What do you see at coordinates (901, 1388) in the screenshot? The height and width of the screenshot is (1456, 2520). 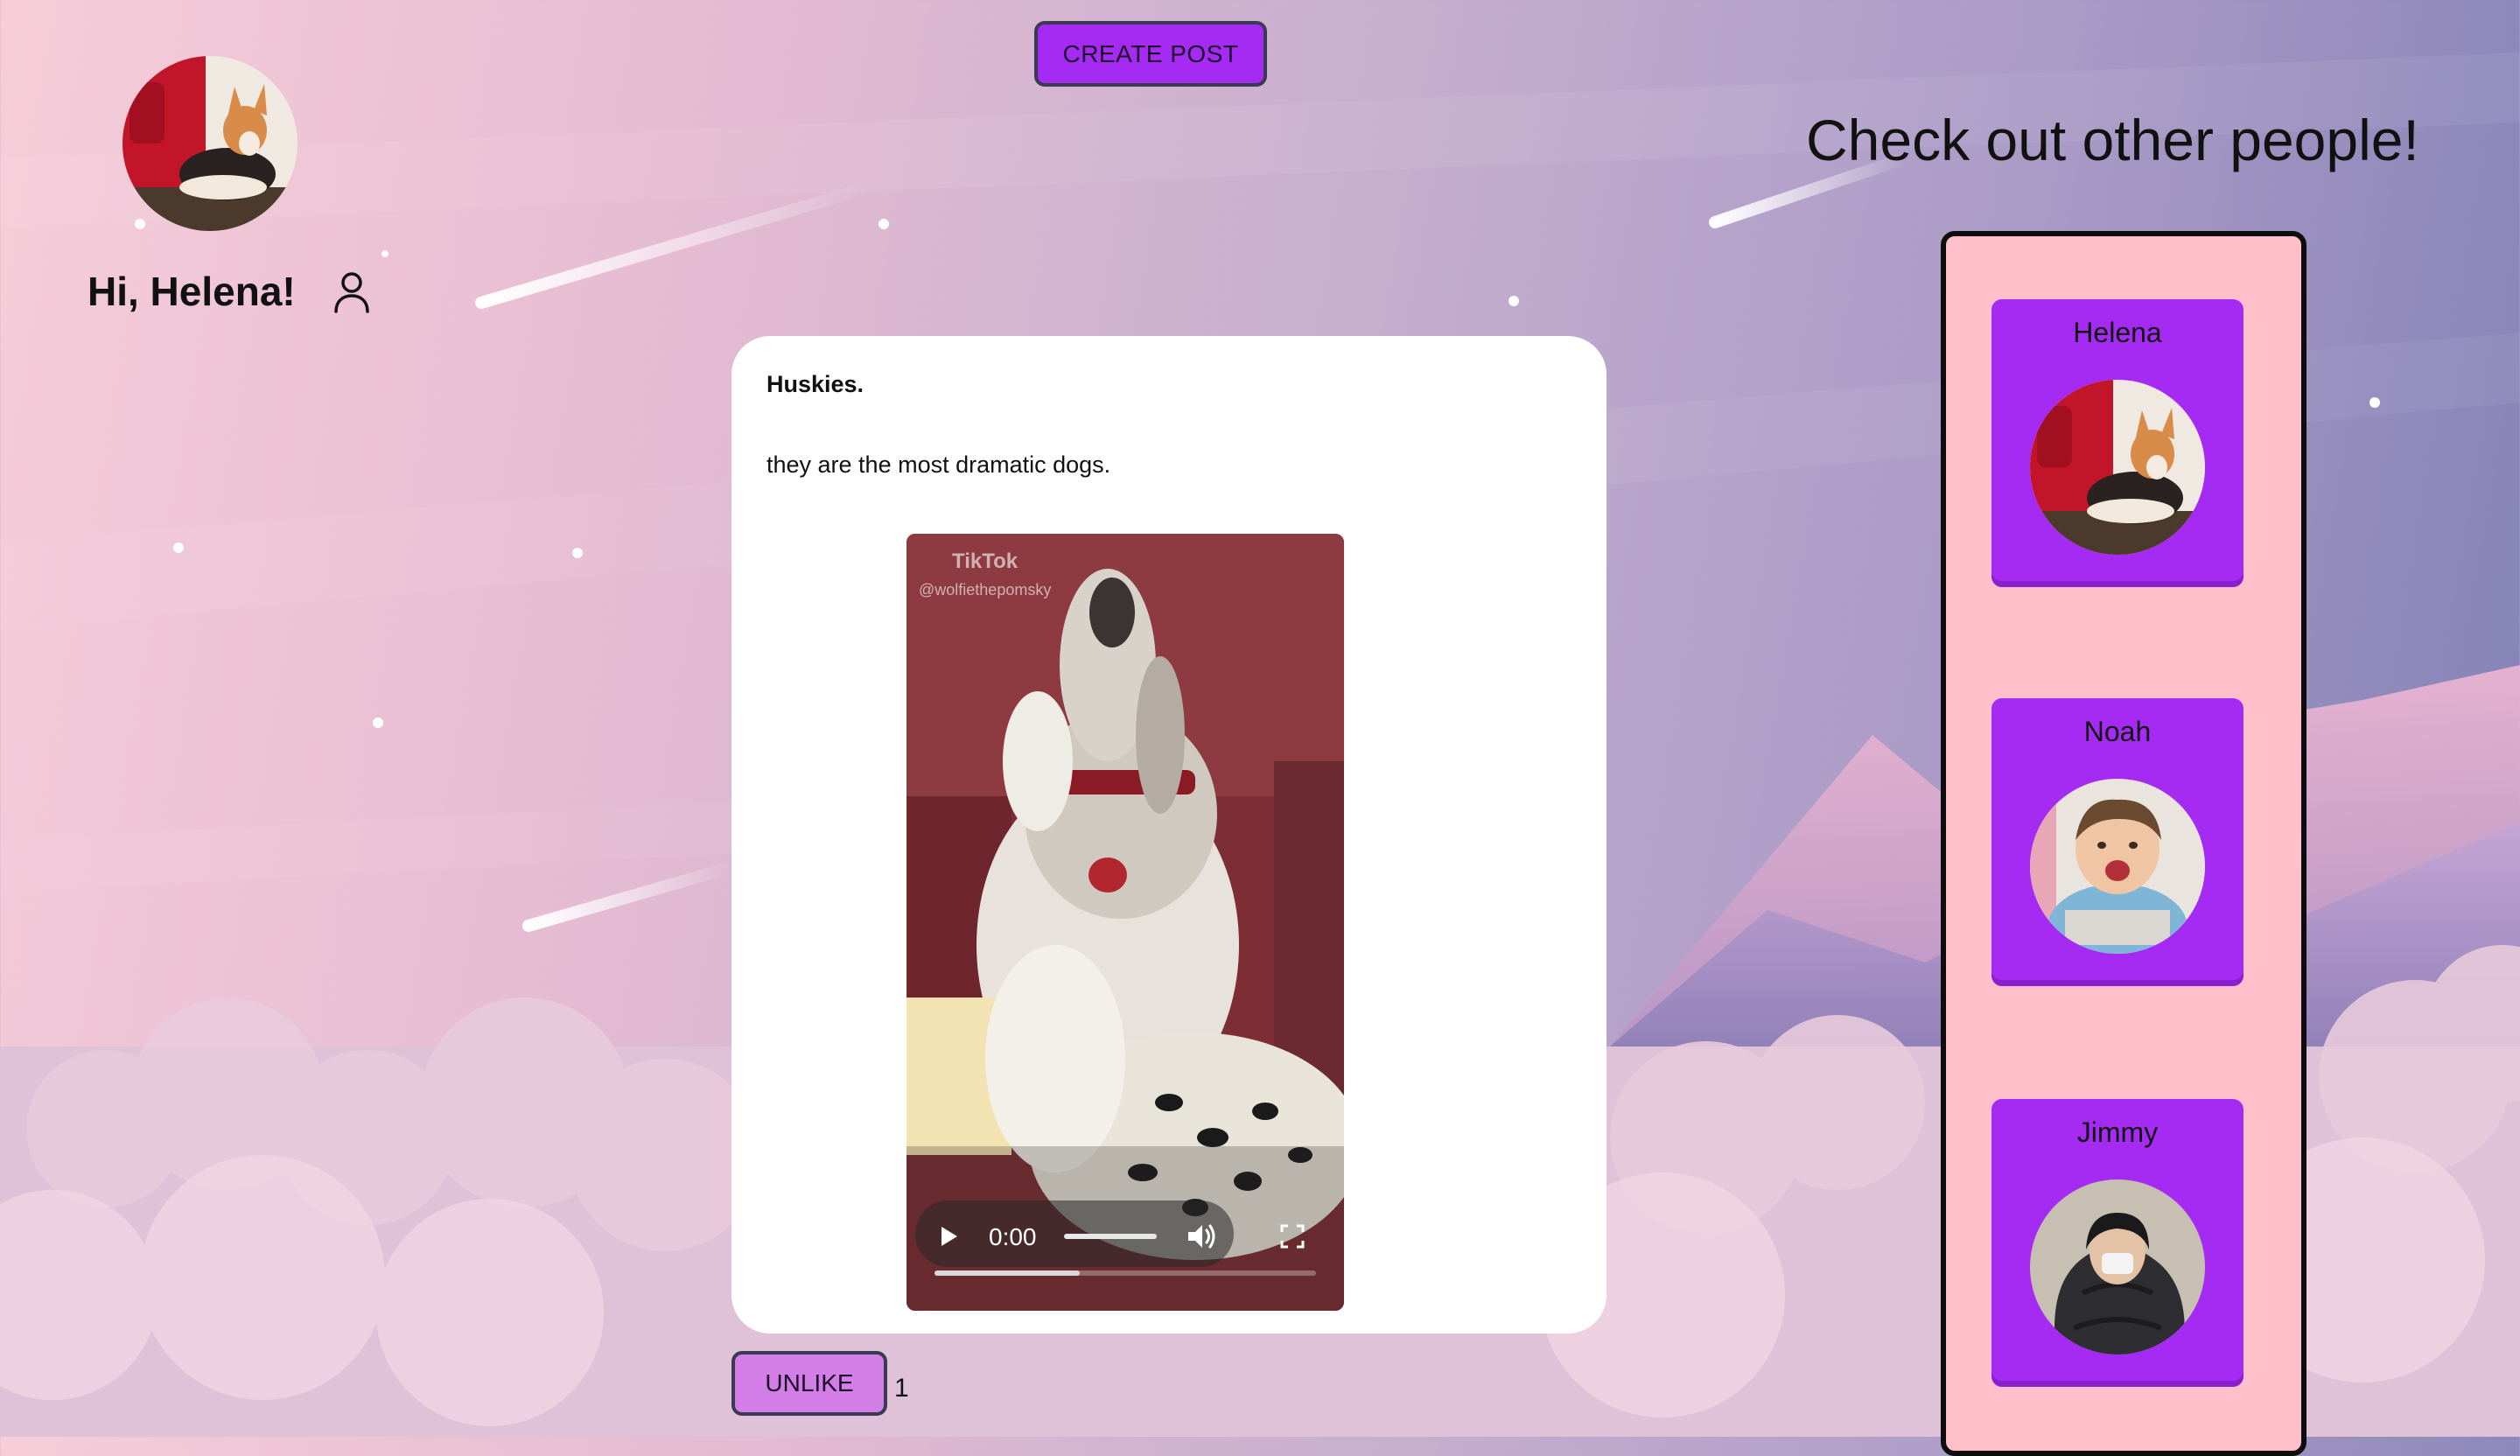 I see `like-count: 1` at bounding box center [901, 1388].